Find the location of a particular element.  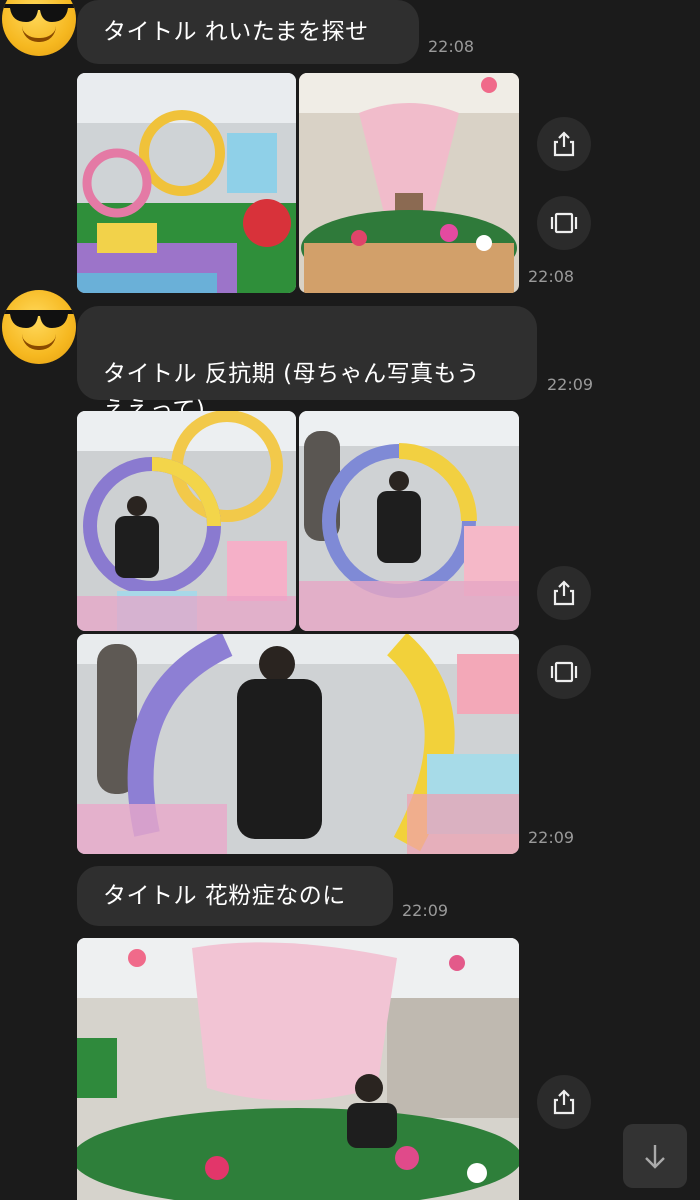

message-bubble: タイトル れいたまを探せ is located at coordinates (248, 32).